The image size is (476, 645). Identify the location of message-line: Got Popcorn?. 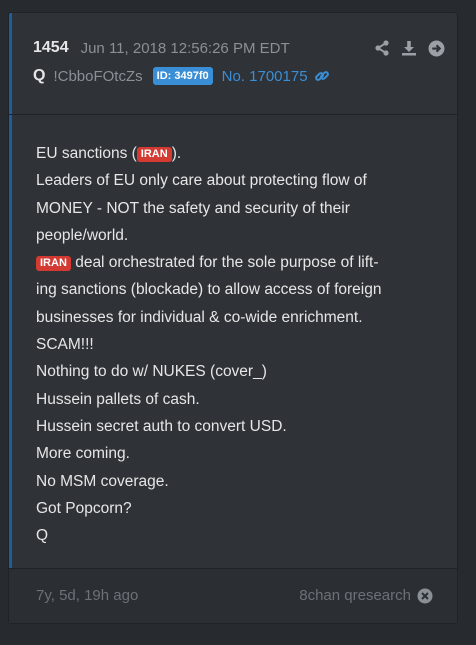
(84, 508).